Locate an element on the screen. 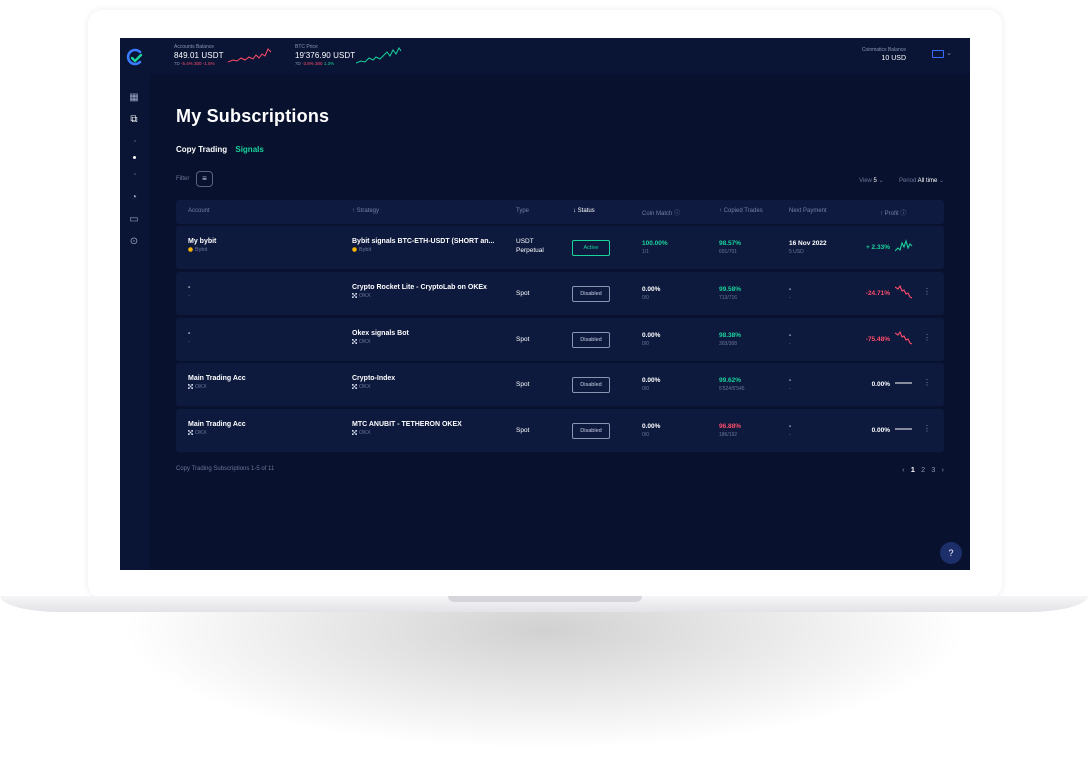  cell-next-payment: -- is located at coordinates (790, 430).